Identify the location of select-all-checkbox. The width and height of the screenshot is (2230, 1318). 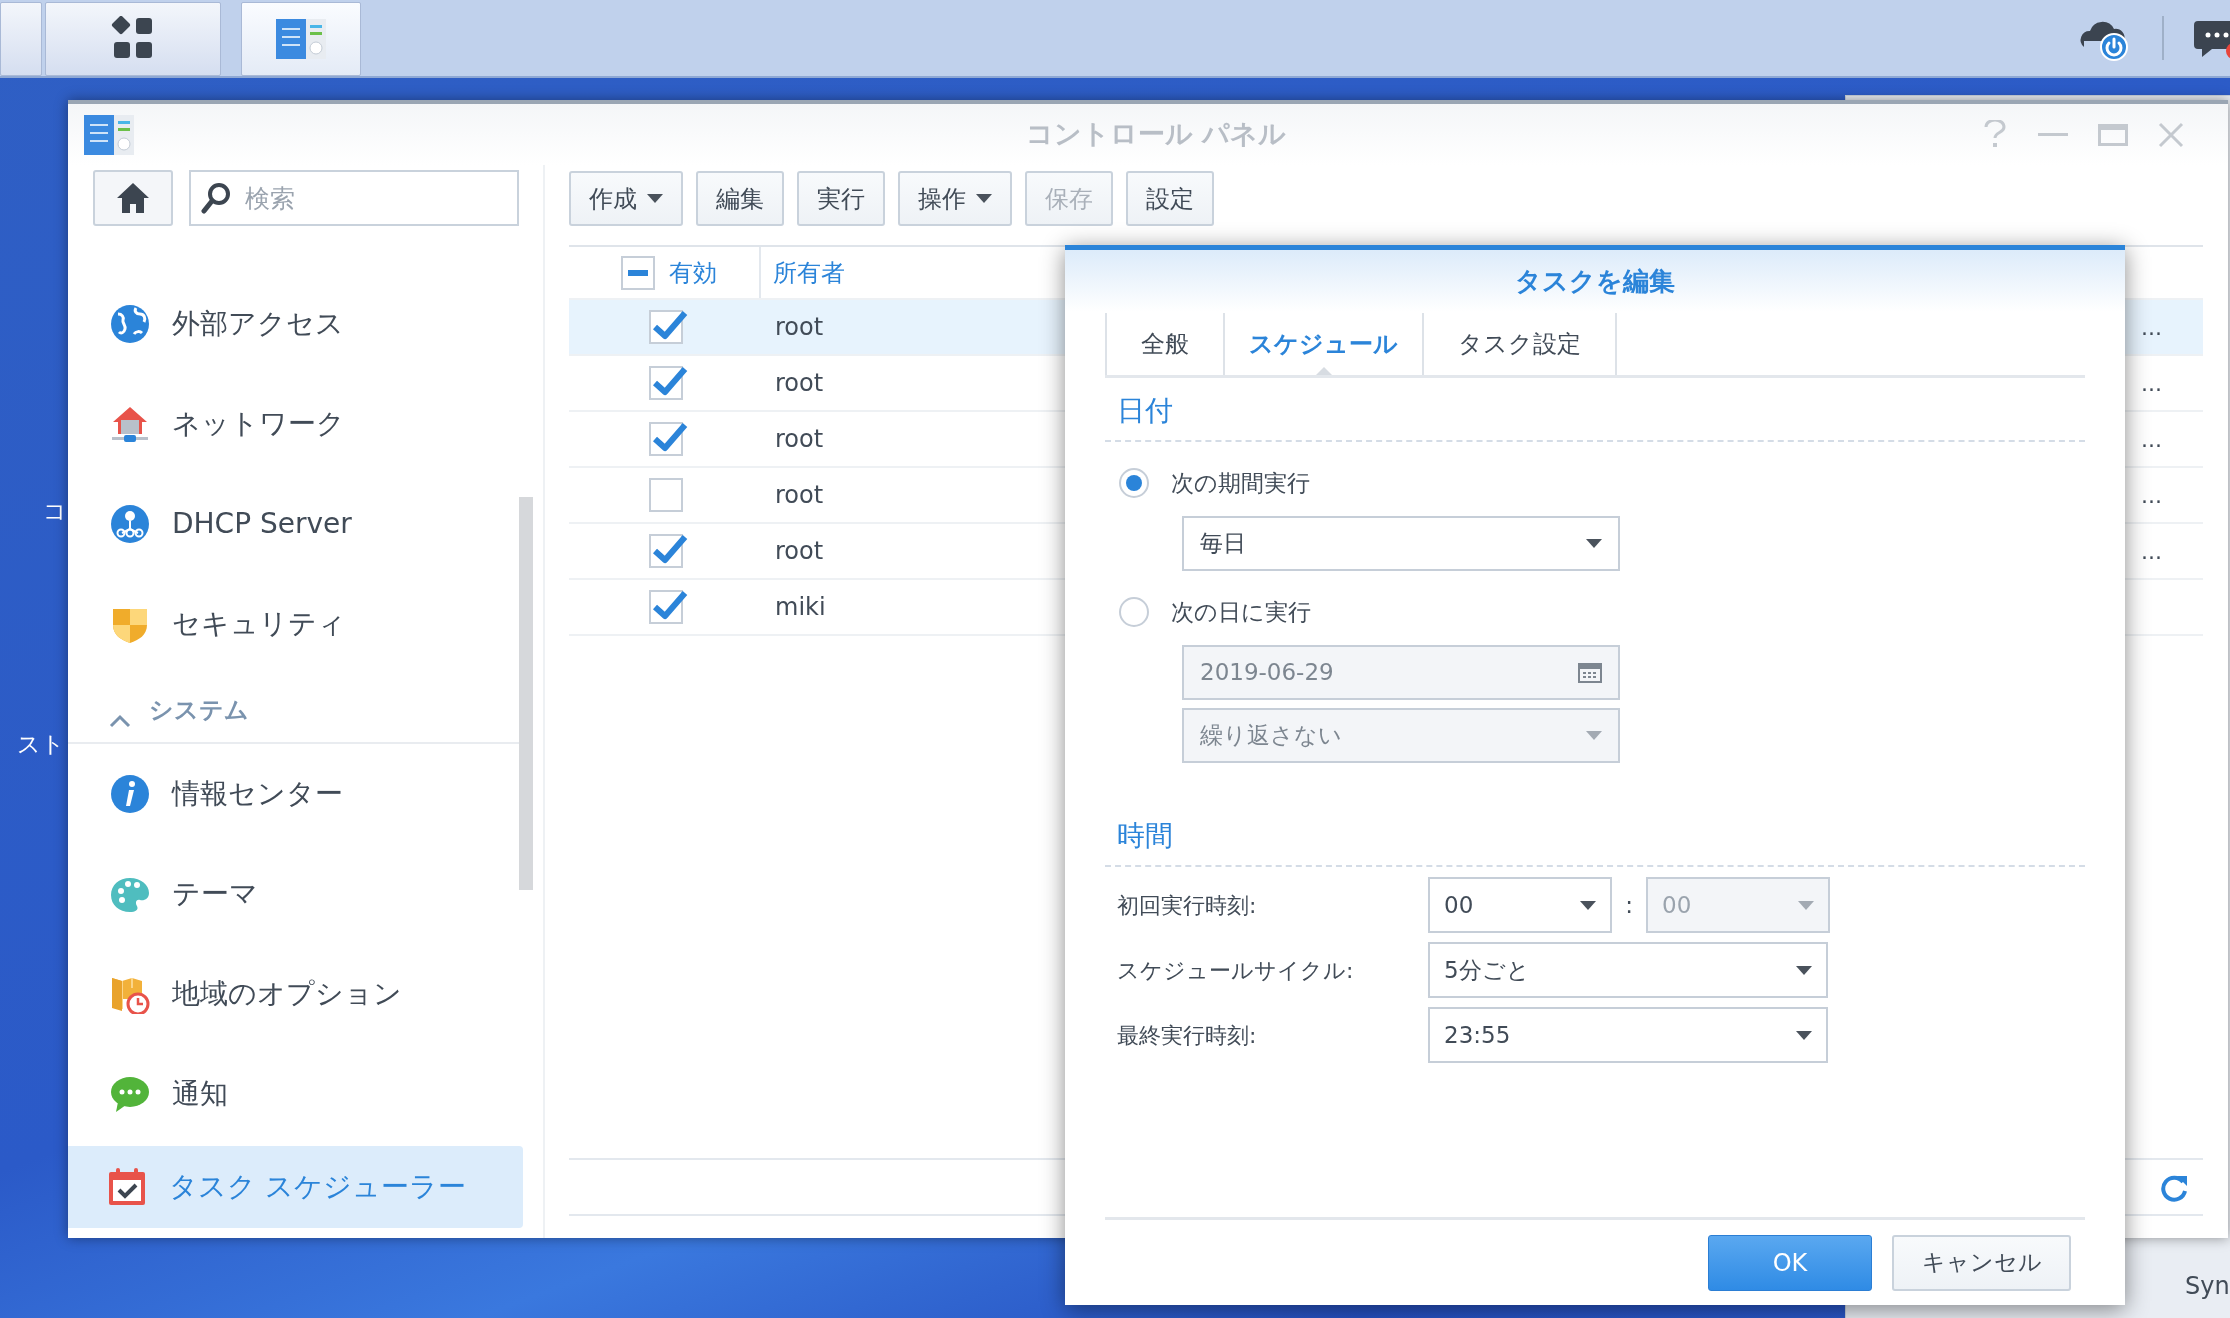
(638, 272).